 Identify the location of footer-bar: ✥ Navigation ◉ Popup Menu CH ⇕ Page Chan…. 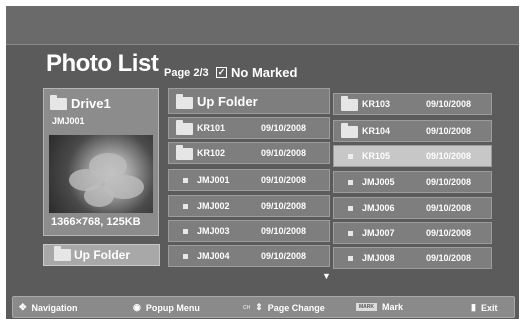
(263, 307).